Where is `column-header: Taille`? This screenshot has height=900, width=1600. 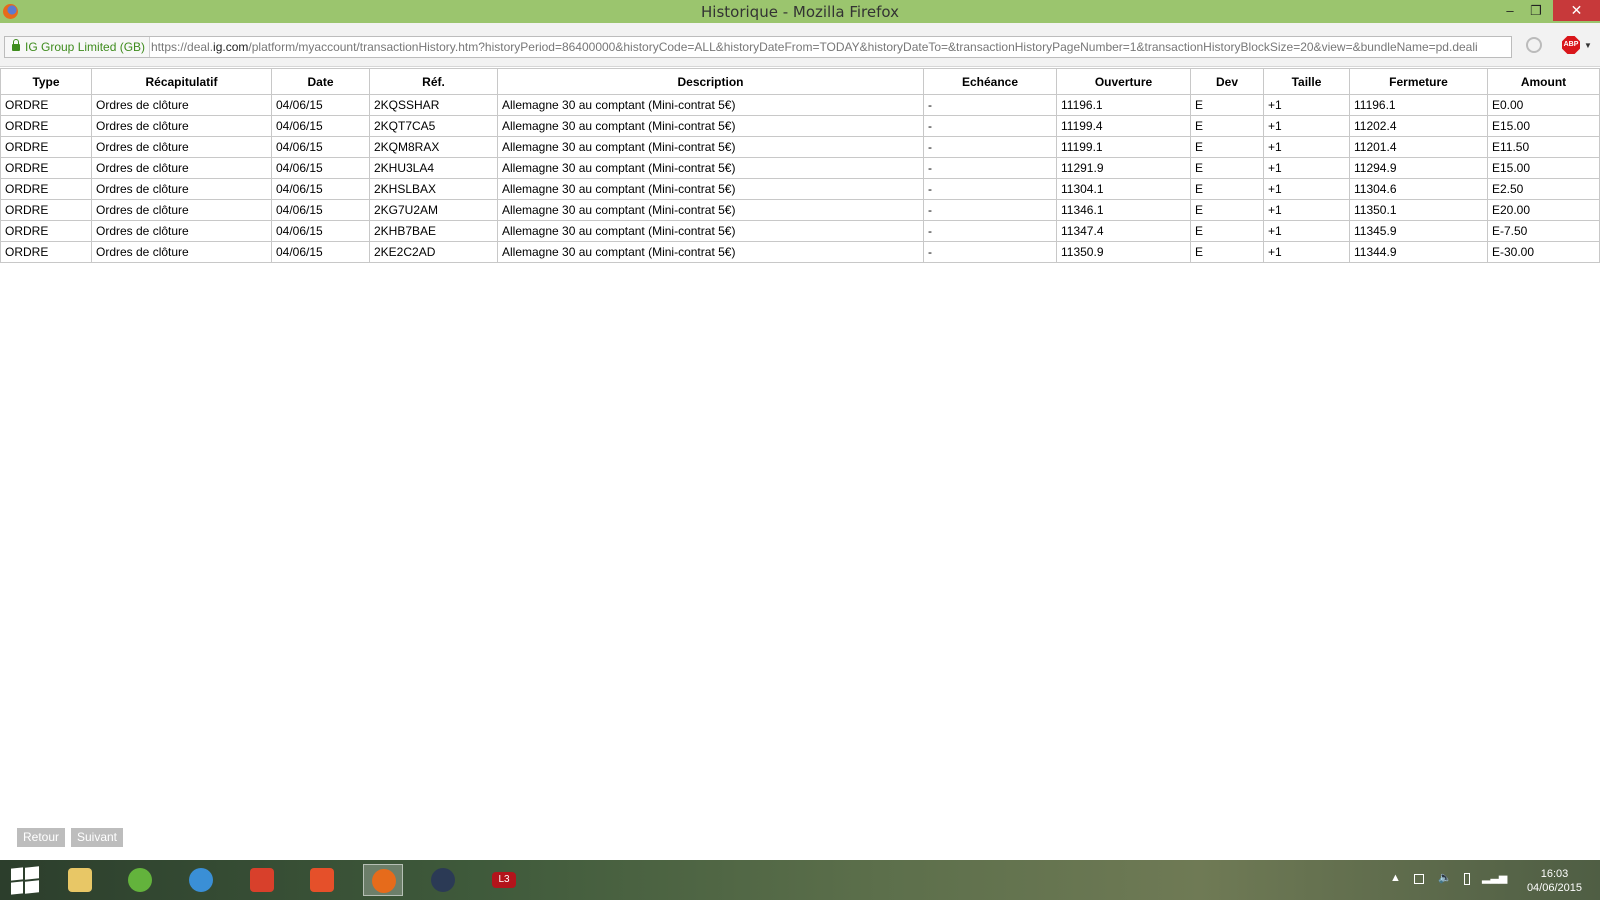 column-header: Taille is located at coordinates (1306, 81).